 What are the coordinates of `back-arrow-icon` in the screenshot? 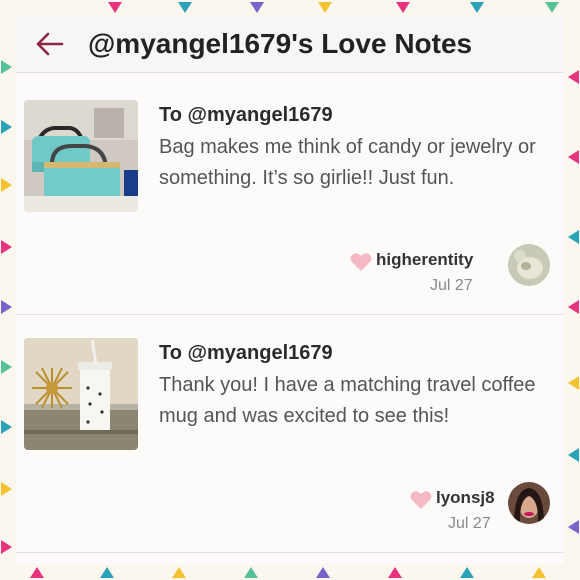 It's located at (49, 44).